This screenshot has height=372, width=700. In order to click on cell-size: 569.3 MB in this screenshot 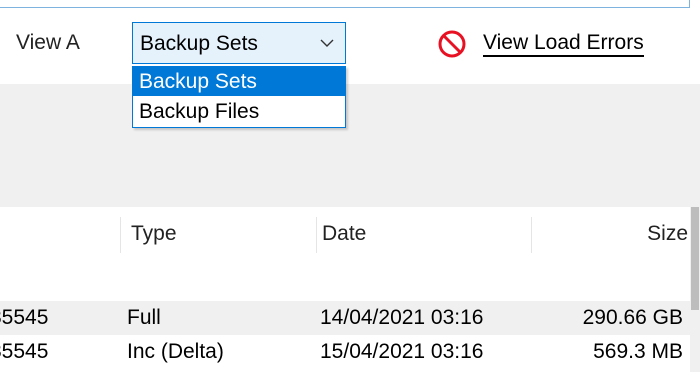, I will do `click(638, 351)`.